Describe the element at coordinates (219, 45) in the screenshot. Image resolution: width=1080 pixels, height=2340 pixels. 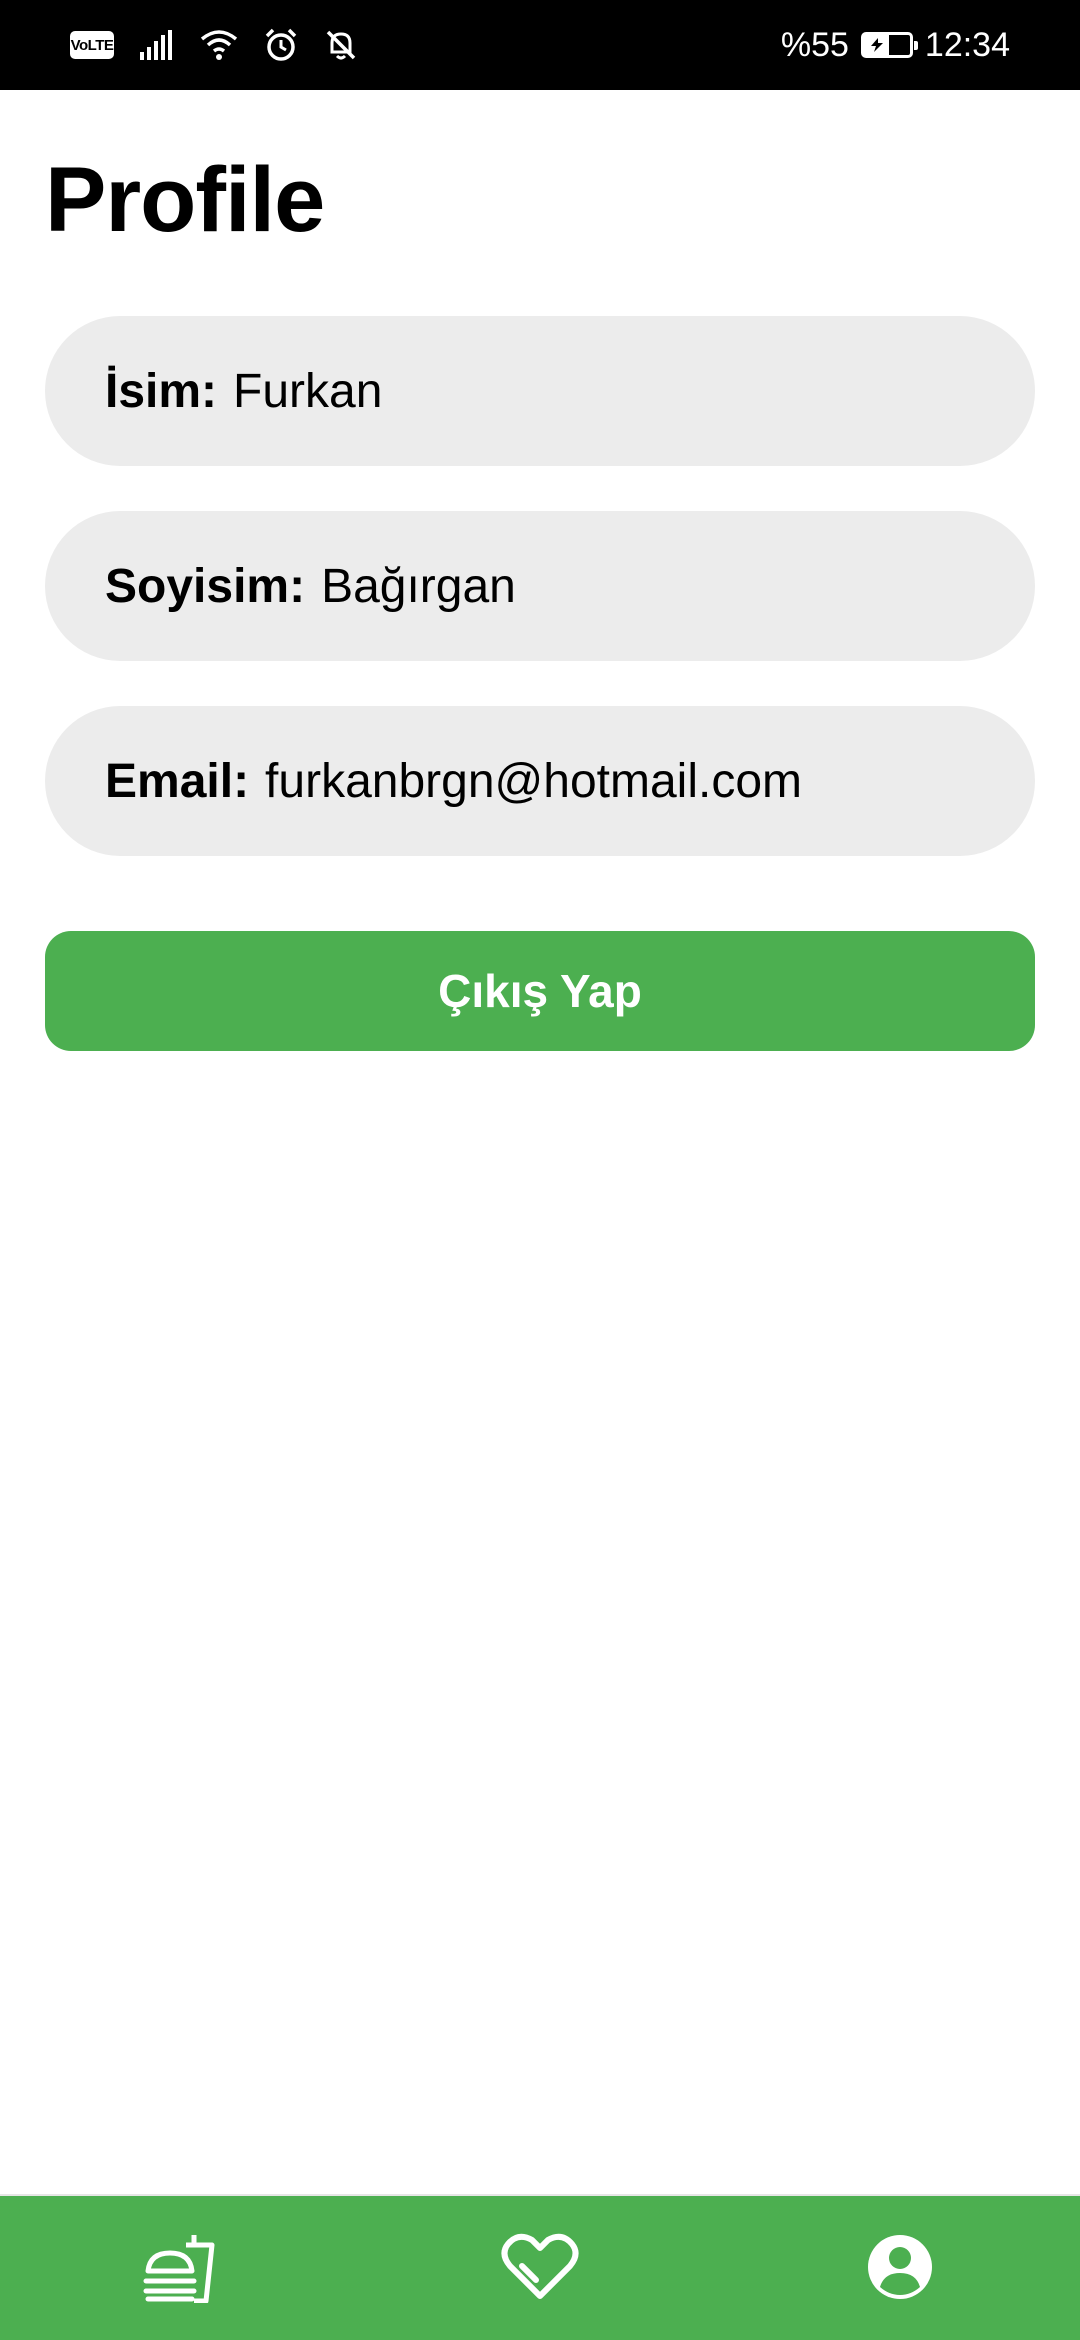
I see `wifi-icon` at that location.